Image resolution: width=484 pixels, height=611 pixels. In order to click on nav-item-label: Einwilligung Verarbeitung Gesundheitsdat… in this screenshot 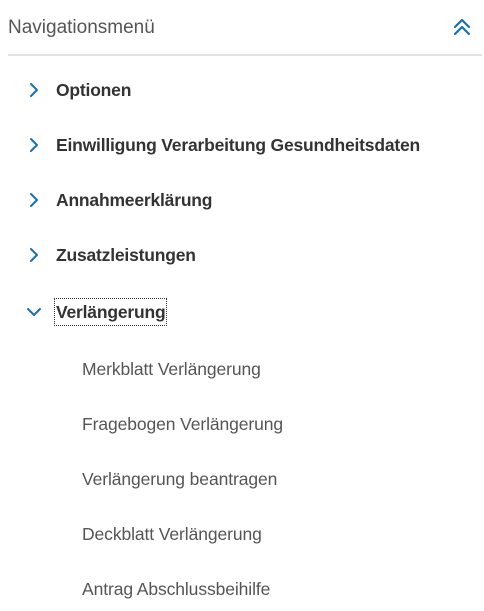, I will do `click(238, 145)`.